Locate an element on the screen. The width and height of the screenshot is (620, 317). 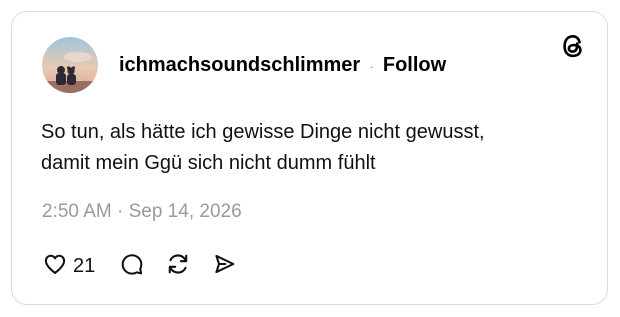
post-timestamp: 2:50 AM · Sep 14, 2026 is located at coordinates (142, 211).